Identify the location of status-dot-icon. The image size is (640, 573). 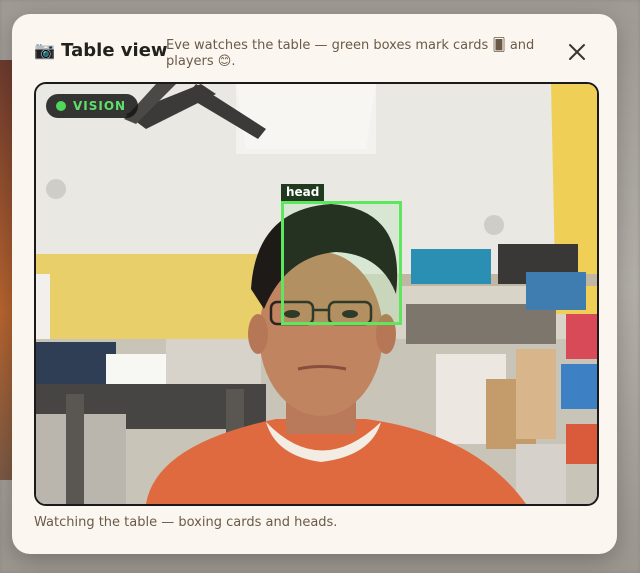
(61, 106).